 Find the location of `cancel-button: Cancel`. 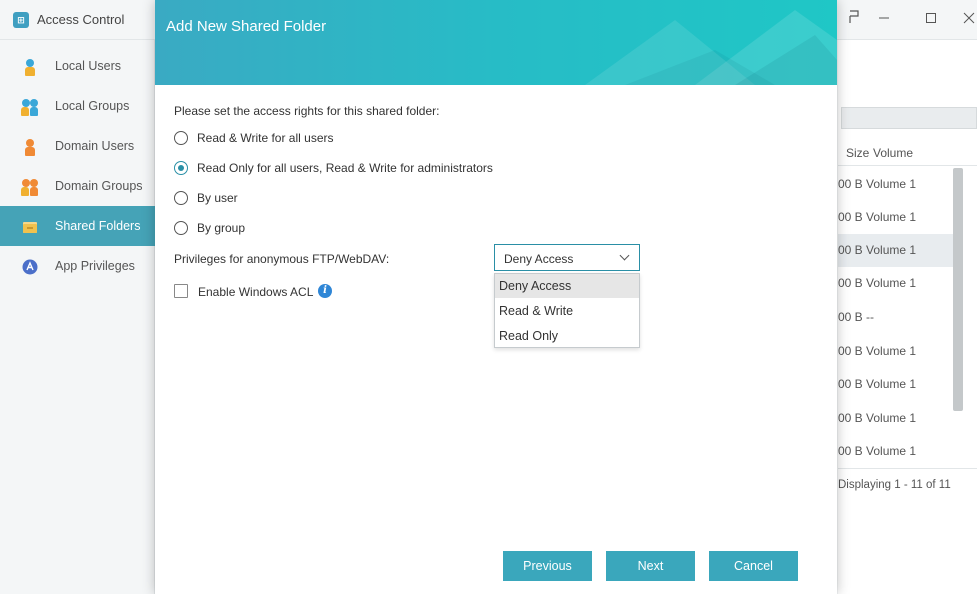

cancel-button: Cancel is located at coordinates (753, 566).